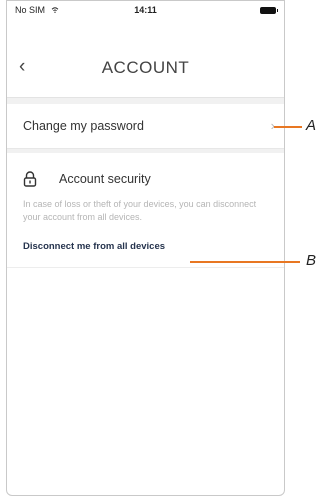 This screenshot has height=498, width=322. Describe the element at coordinates (145, 267) in the screenshot. I see `row-divider` at that location.